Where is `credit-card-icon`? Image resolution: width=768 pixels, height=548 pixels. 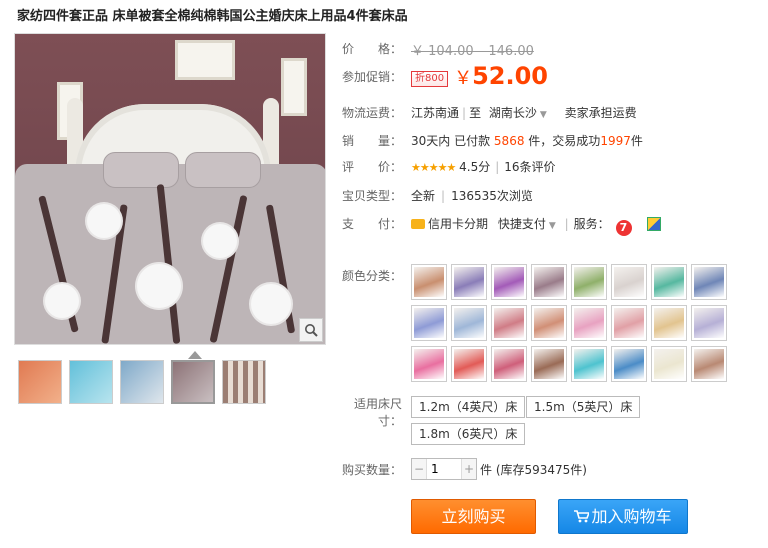
credit-card-icon is located at coordinates (418, 224).